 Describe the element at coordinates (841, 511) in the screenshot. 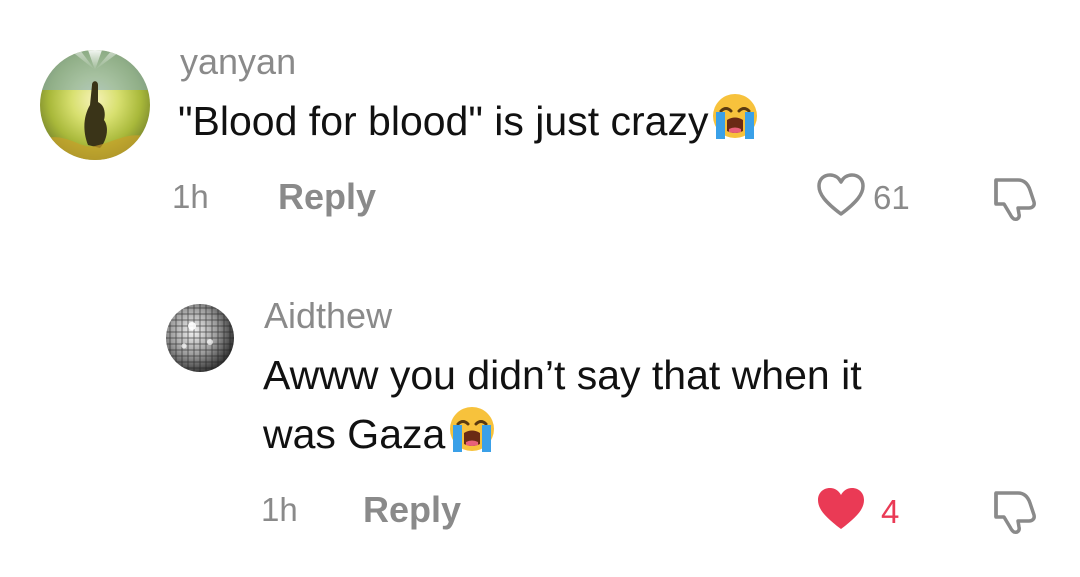

I see `heart-filled-icon` at that location.